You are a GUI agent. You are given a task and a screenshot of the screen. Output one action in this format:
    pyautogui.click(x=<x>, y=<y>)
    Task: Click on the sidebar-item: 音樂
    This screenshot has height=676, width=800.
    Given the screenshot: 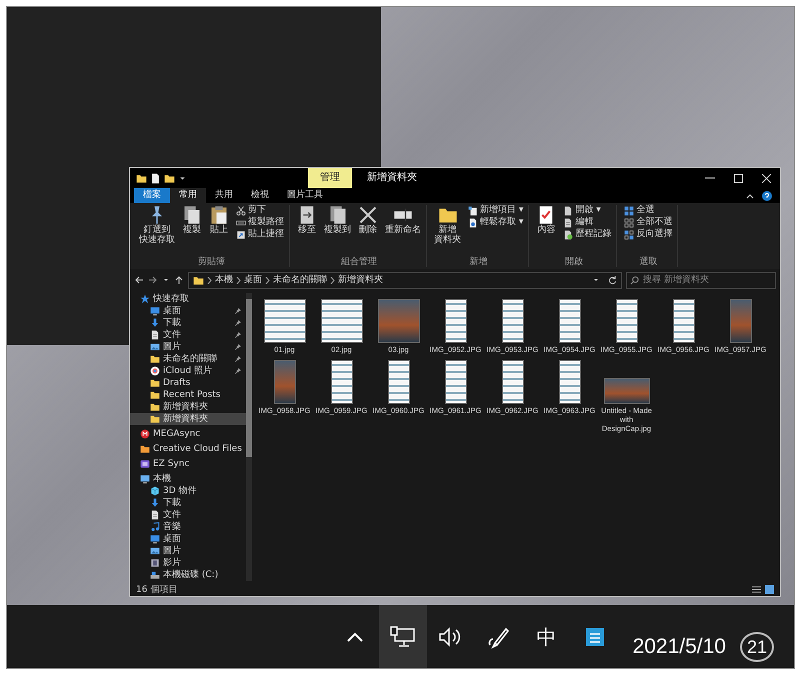 What is the action you would take?
    pyautogui.click(x=188, y=527)
    